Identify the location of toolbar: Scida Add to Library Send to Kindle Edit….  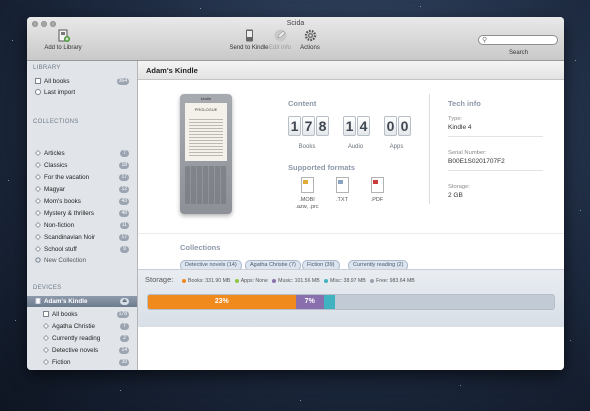
(295, 39).